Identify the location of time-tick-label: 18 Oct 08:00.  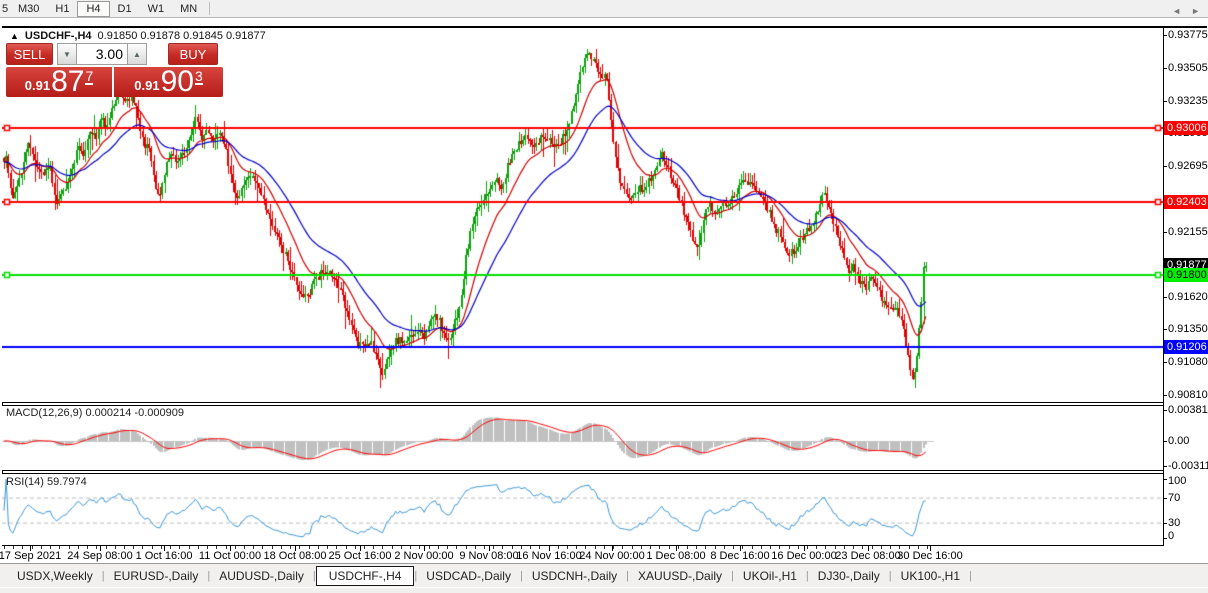
(295, 556).